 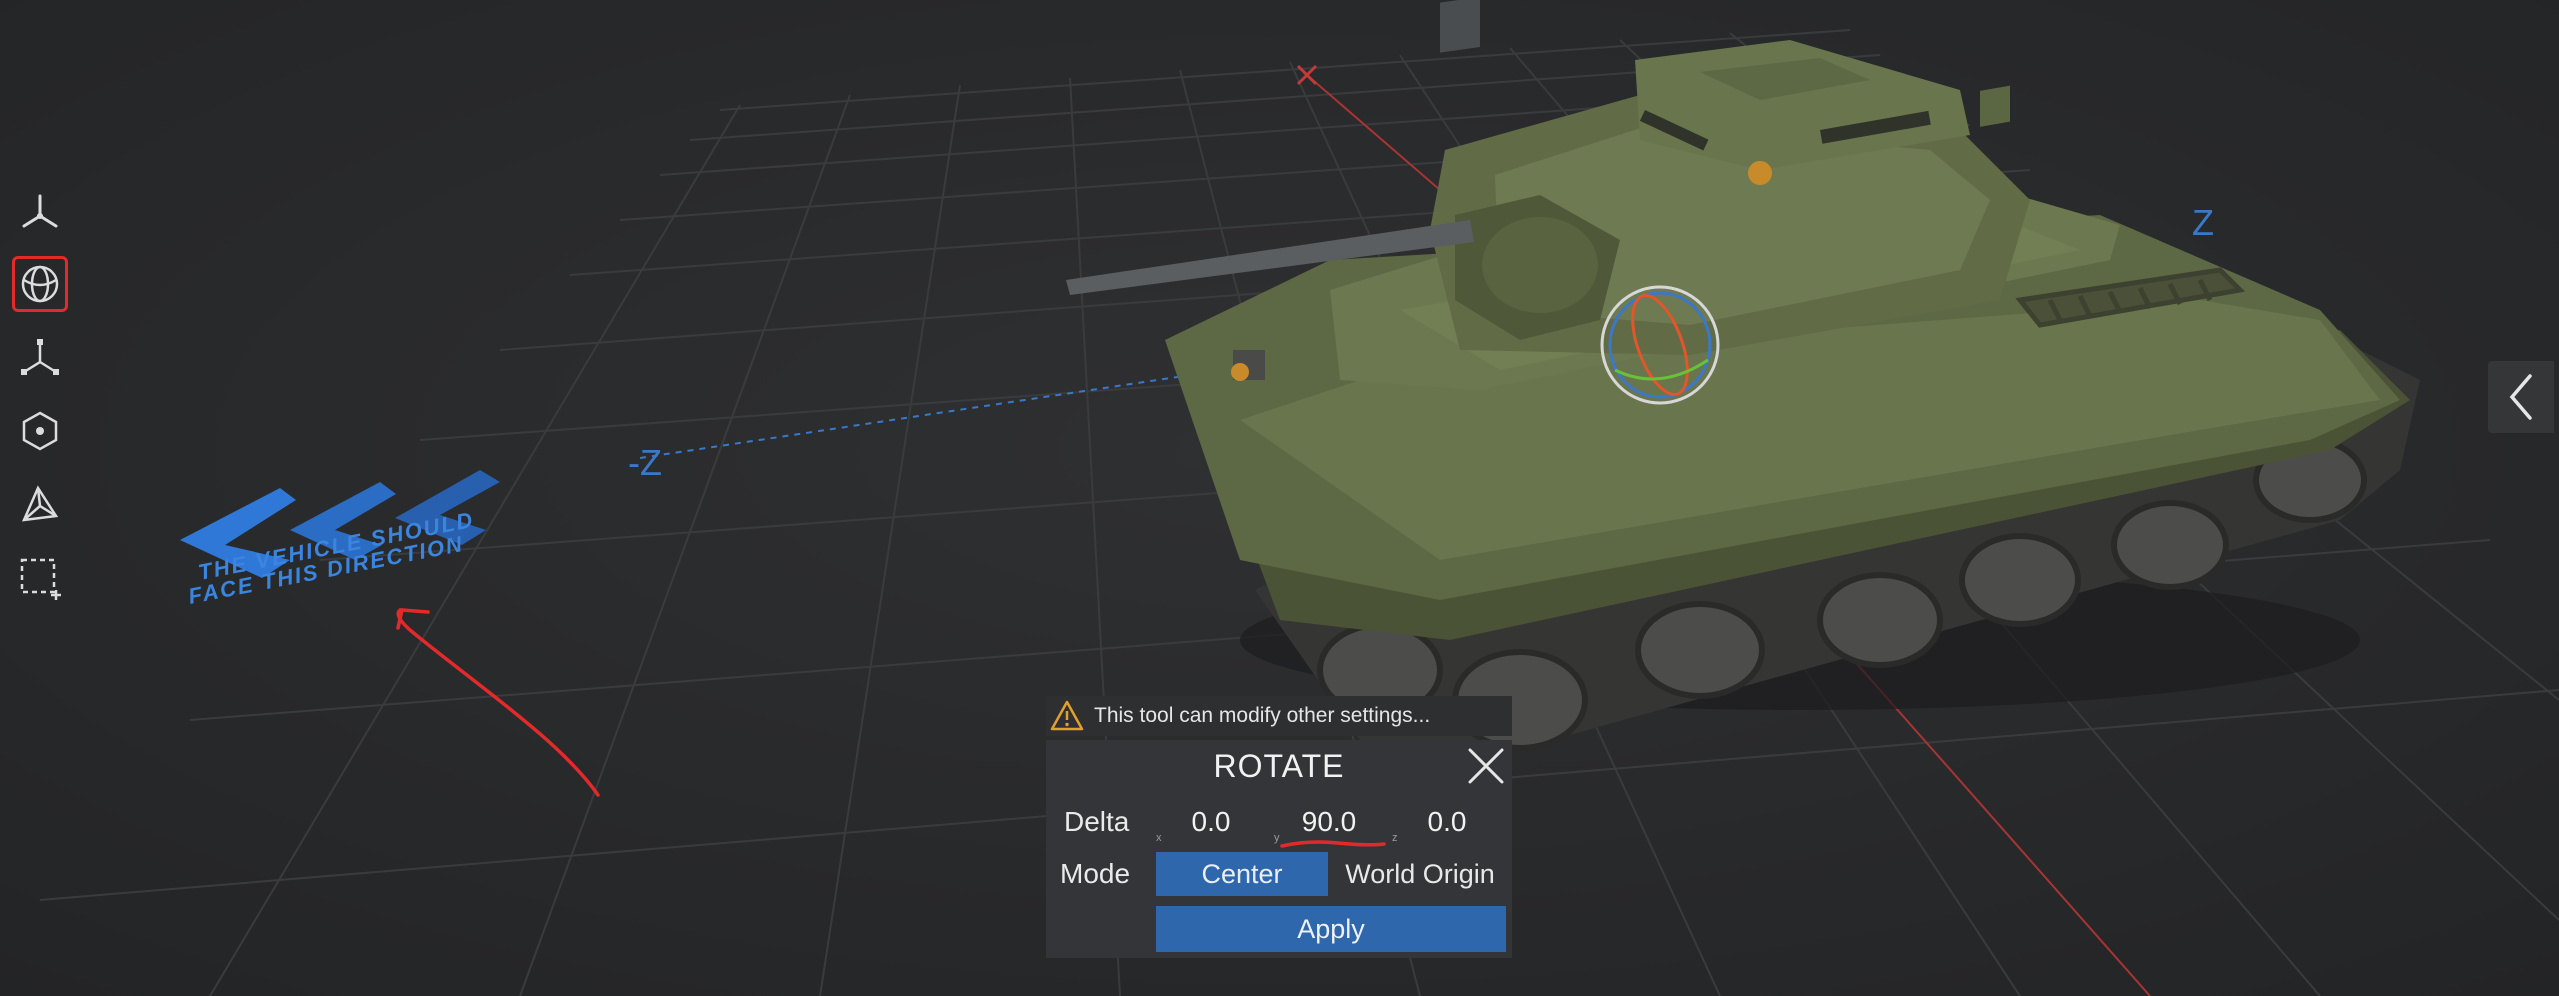 I want to click on vertex-icon, so click(x=40, y=503).